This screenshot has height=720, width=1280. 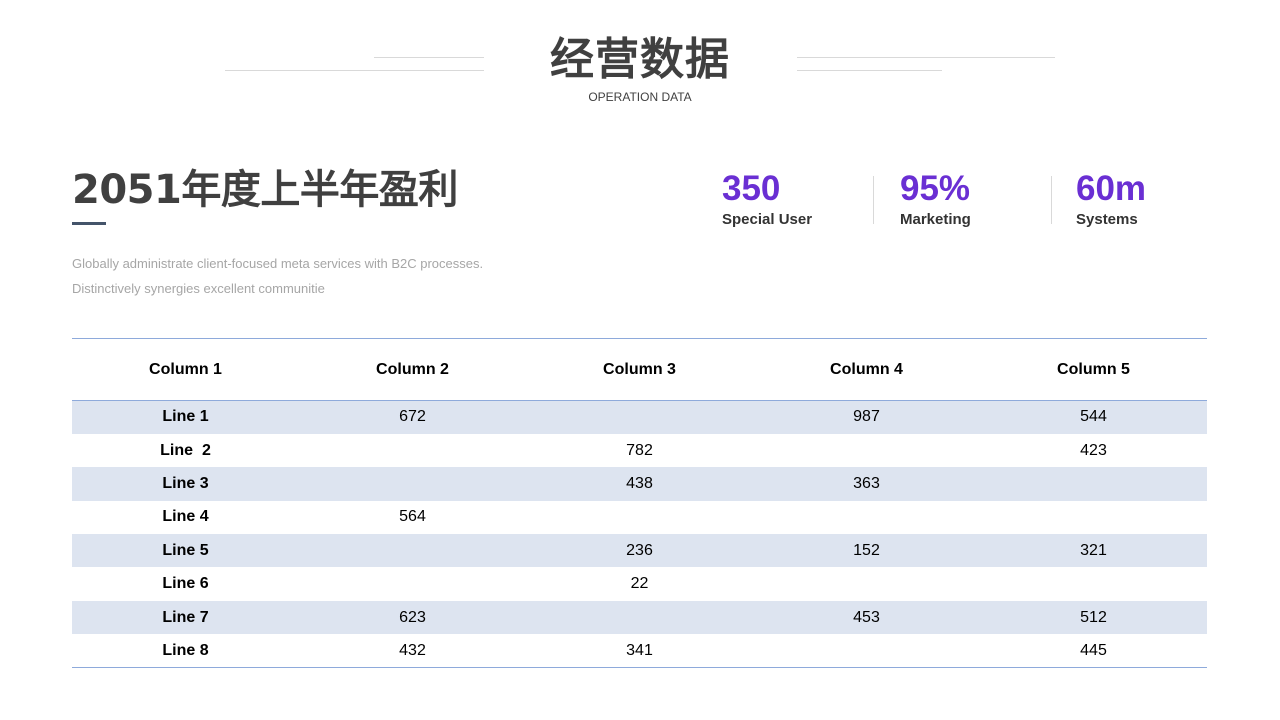 I want to click on table-cell: 22, so click(x=639, y=584).